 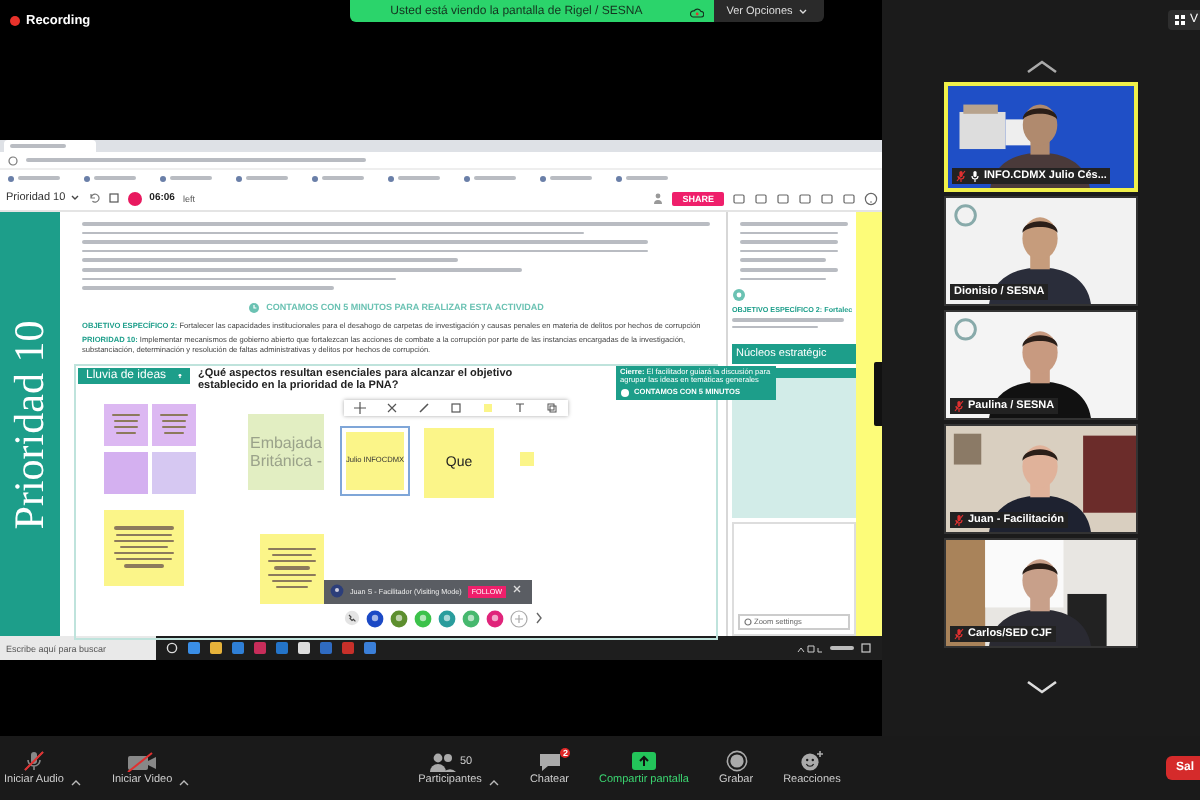 I want to click on color-swatch-icon, so click(x=488, y=407).